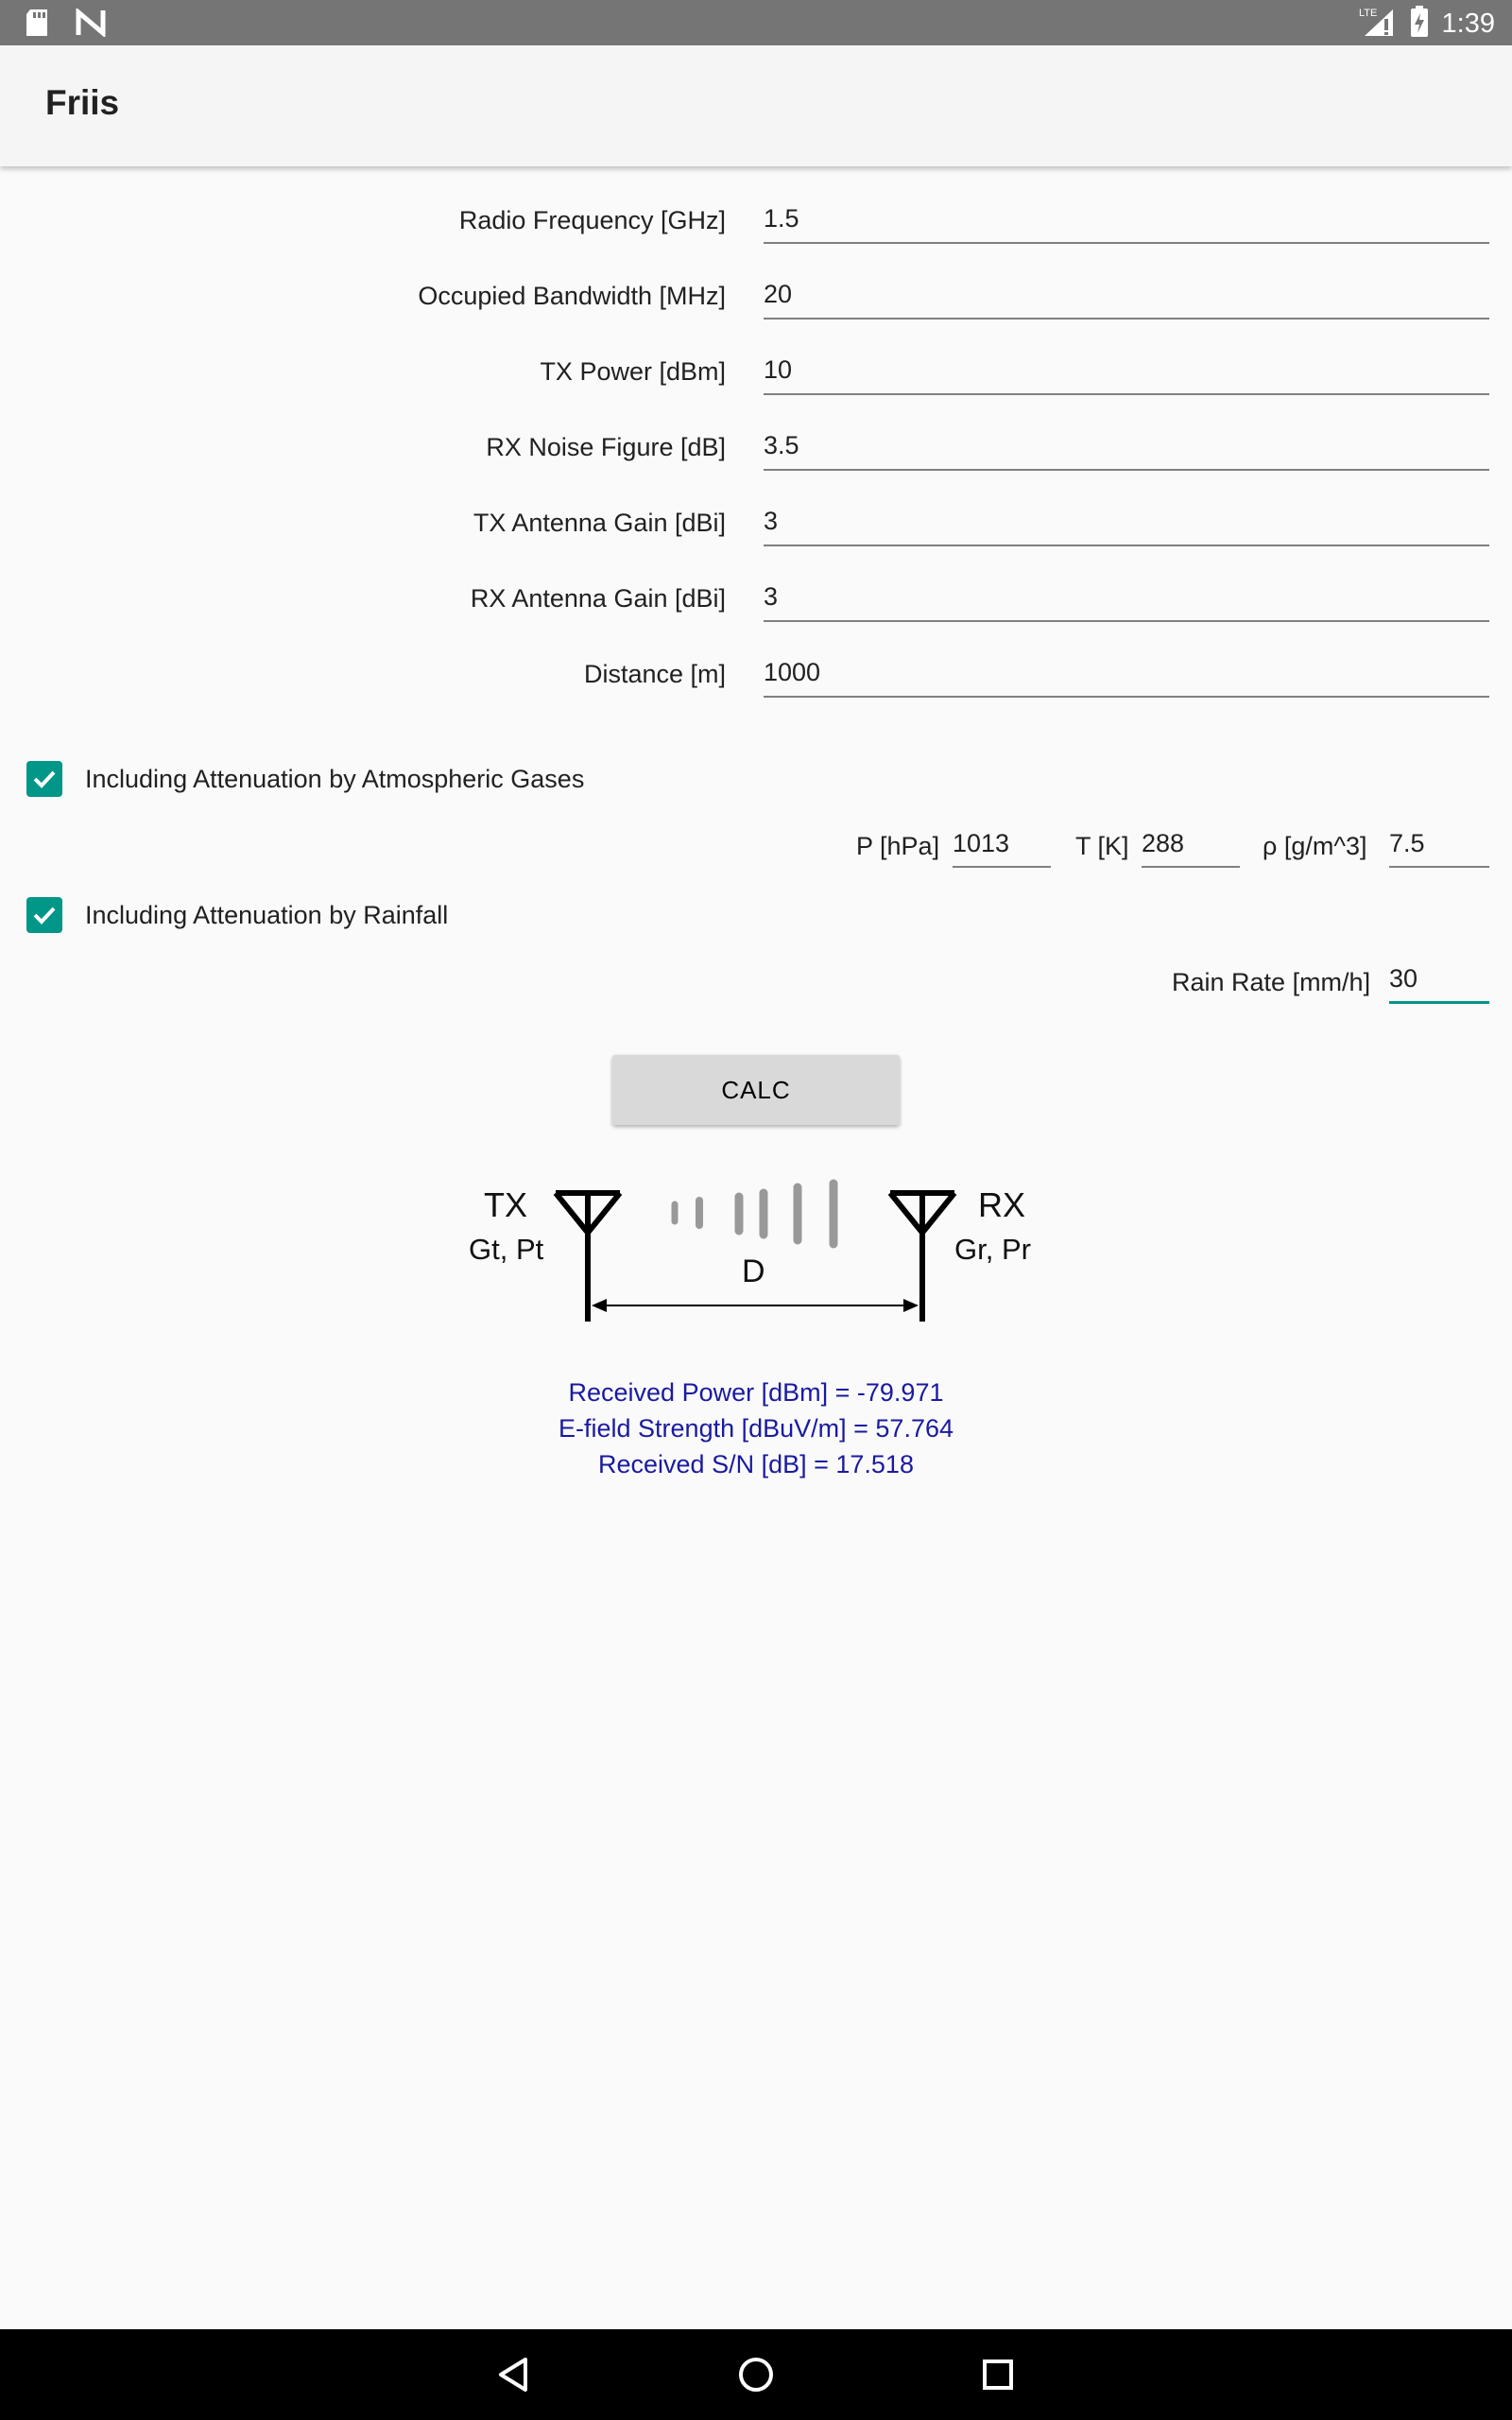  What do you see at coordinates (1378, 24) in the screenshot?
I see `signal-icon: LTE` at bounding box center [1378, 24].